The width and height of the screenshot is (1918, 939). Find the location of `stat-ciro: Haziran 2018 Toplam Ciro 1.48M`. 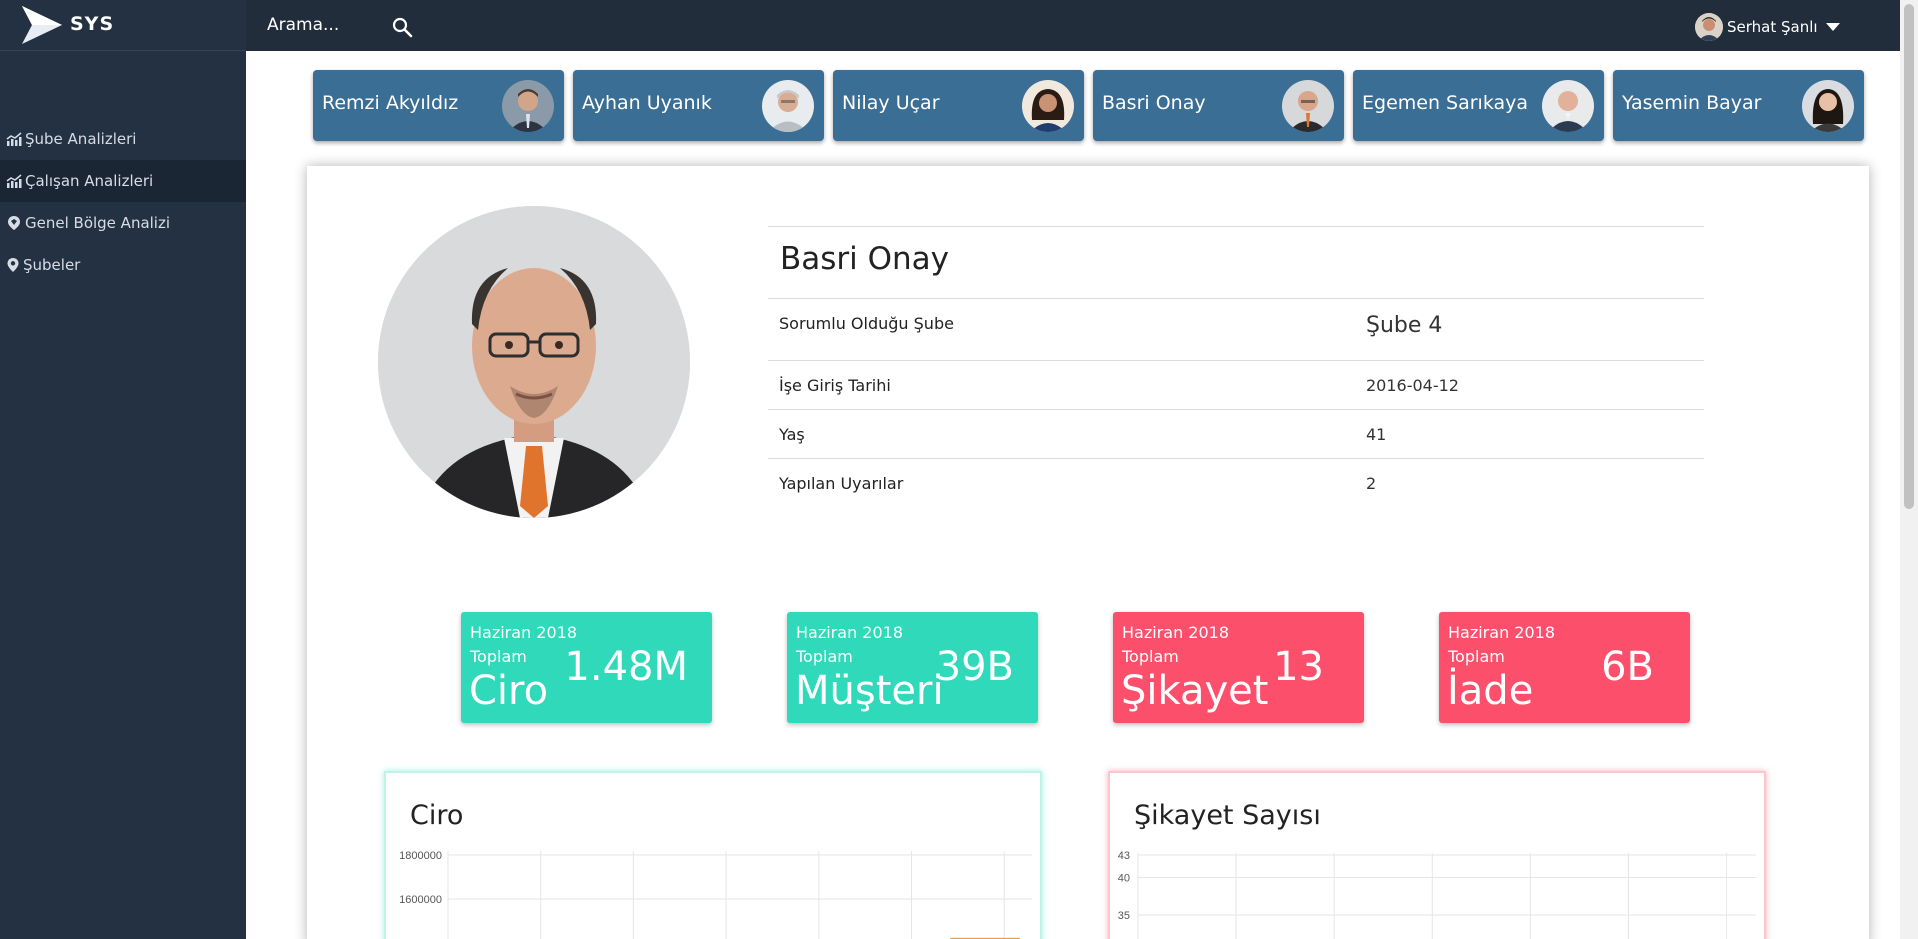

stat-ciro: Haziran 2018 Toplam Ciro 1.48M is located at coordinates (586, 667).